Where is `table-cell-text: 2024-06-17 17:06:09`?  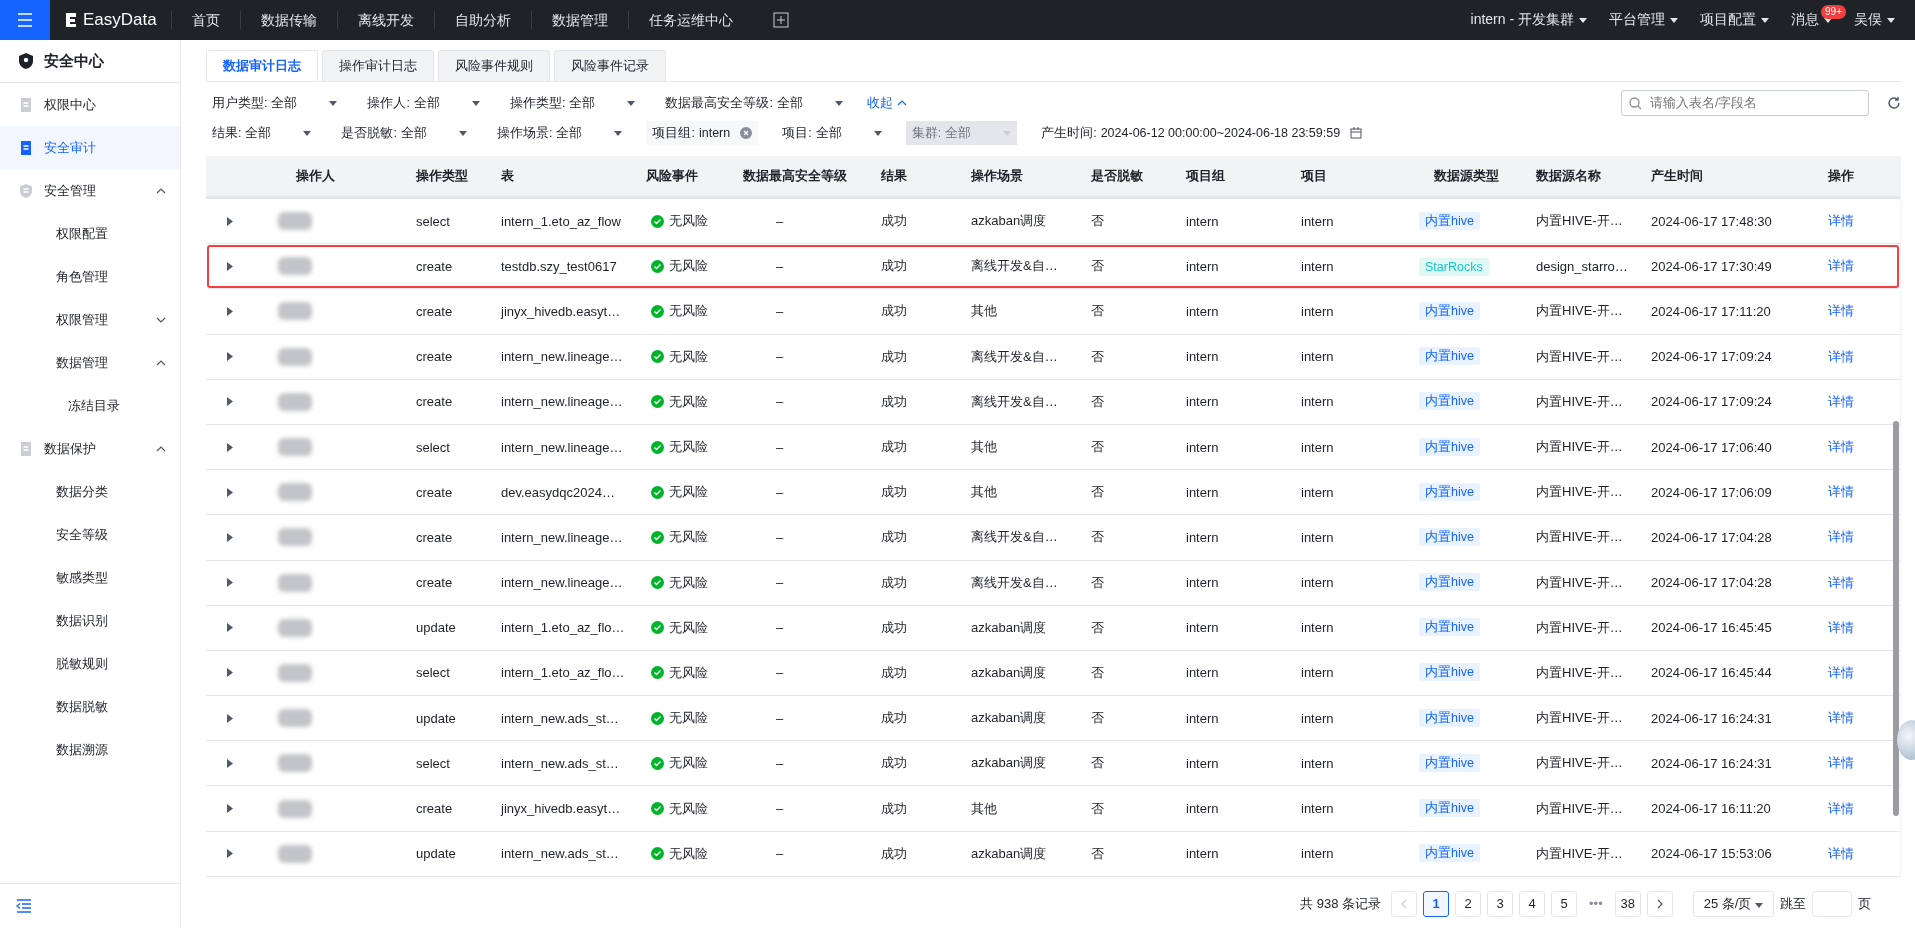
table-cell-text: 2024-06-17 17:06:09 is located at coordinates (1712, 492).